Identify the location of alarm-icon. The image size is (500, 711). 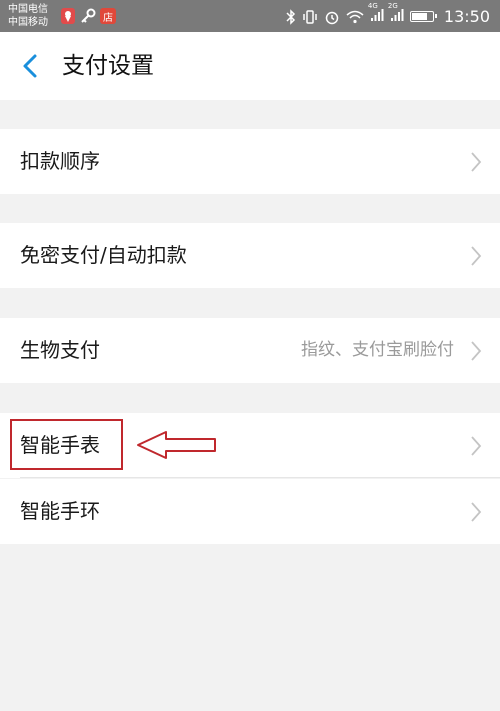
(332, 17).